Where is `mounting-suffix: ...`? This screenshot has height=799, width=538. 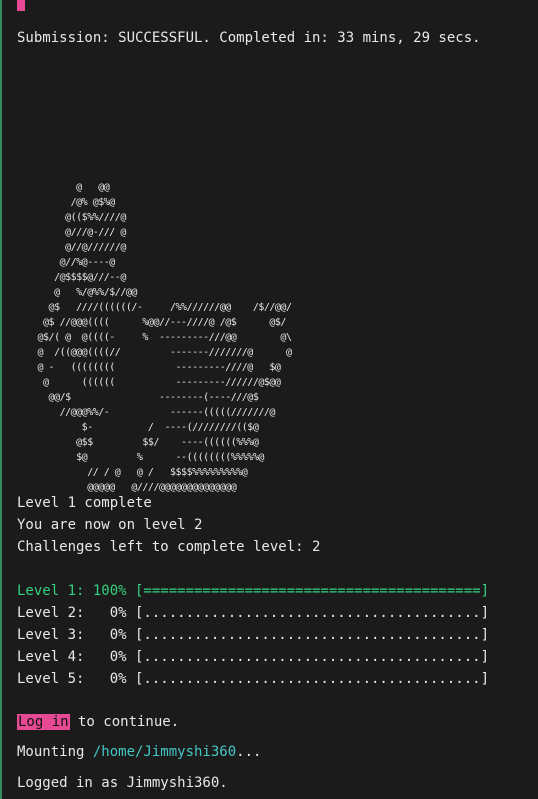 mounting-suffix: ... is located at coordinates (249, 752).